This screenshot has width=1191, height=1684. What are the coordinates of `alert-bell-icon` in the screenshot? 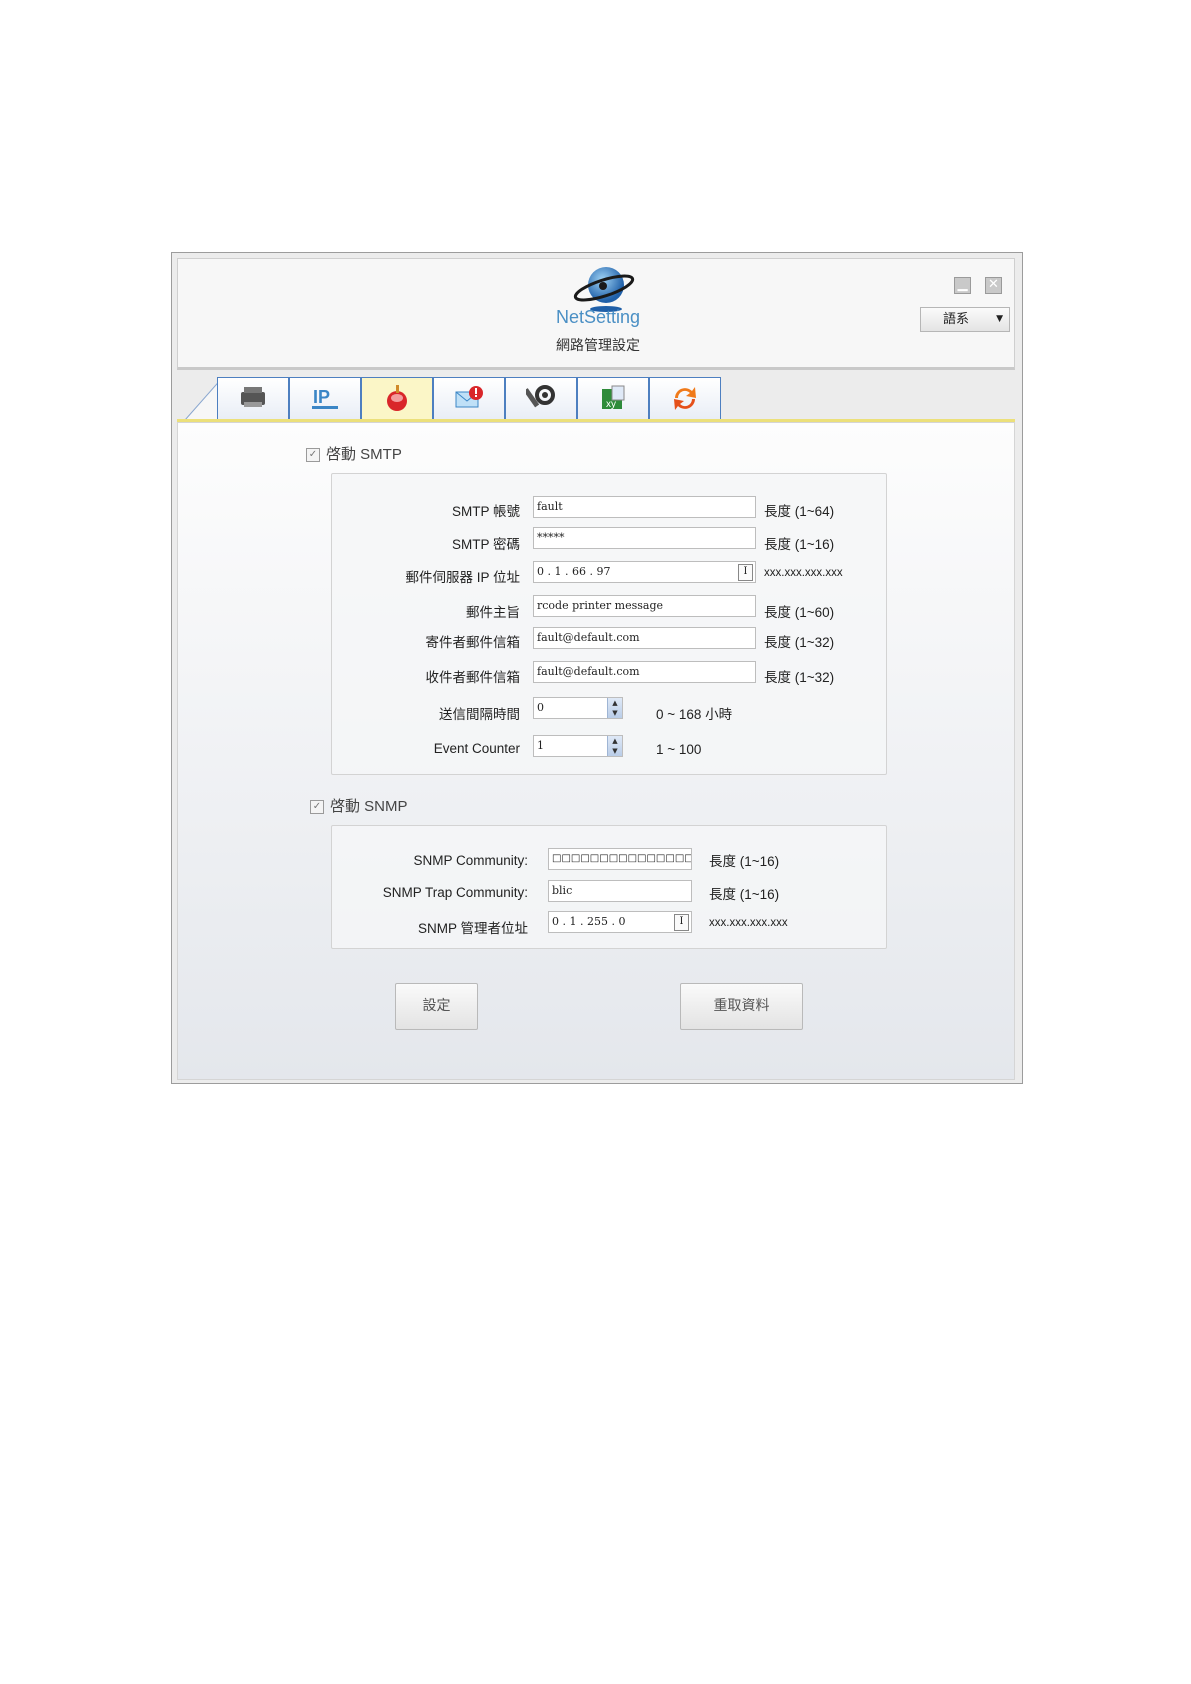 It's located at (397, 398).